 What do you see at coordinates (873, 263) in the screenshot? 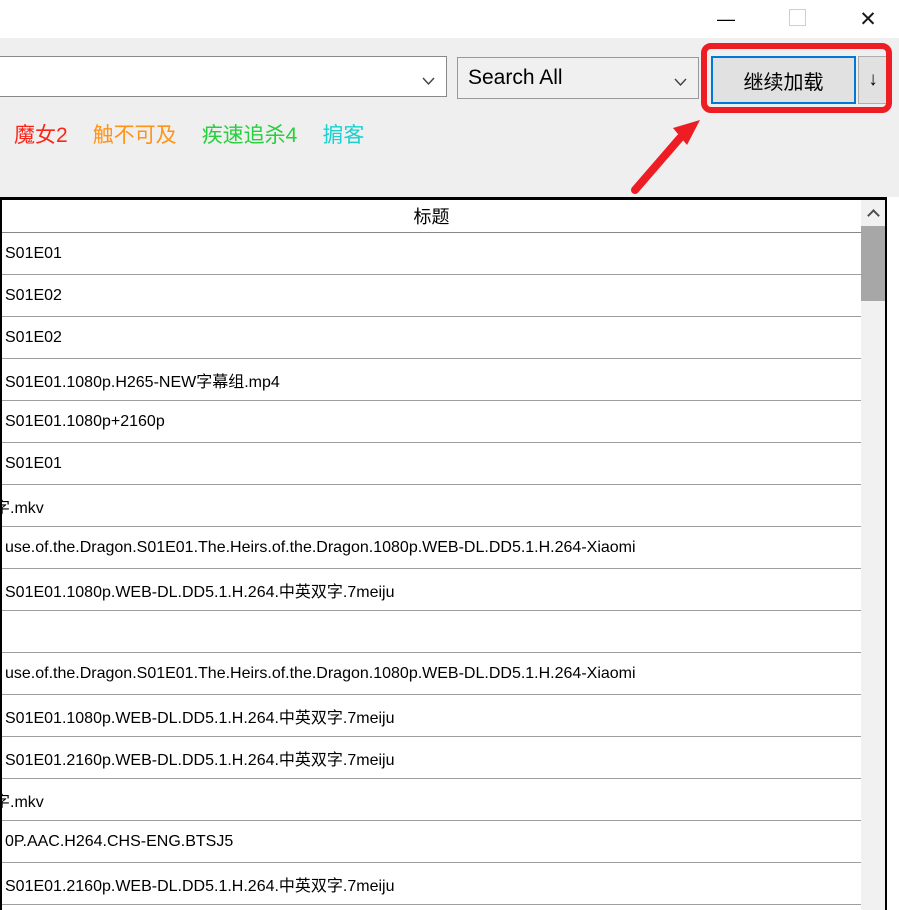
I see `scrollbar-thumb` at bounding box center [873, 263].